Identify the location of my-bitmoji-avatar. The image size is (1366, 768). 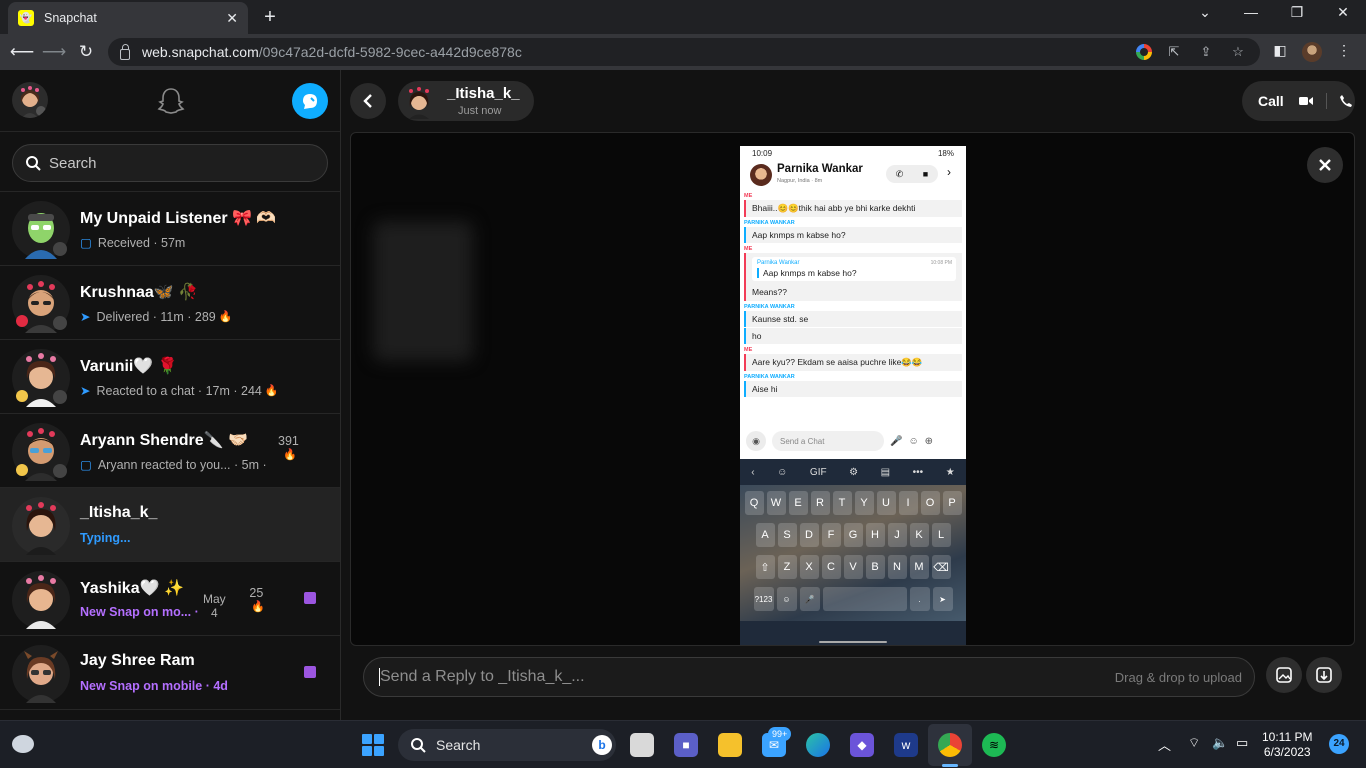
(30, 100).